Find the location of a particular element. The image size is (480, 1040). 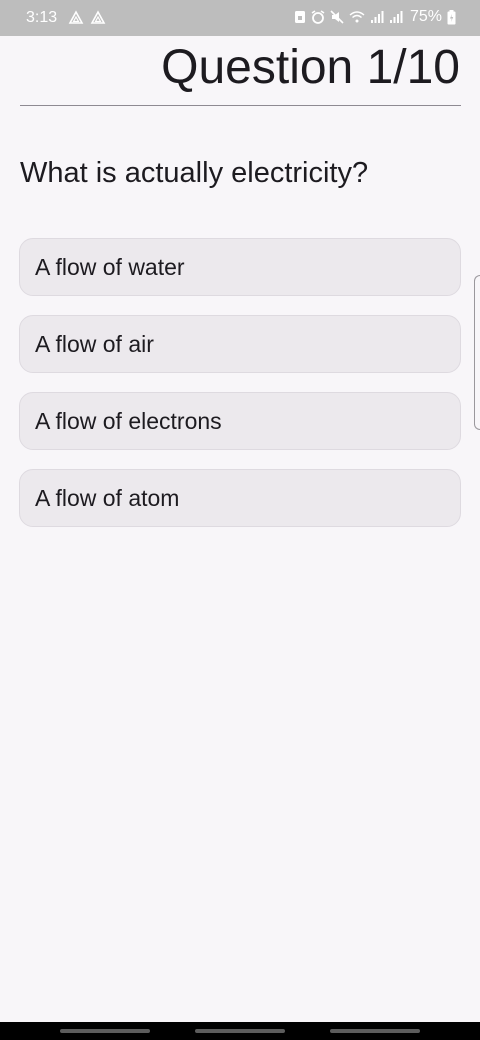

nav-recents-button is located at coordinates (105, 1031).